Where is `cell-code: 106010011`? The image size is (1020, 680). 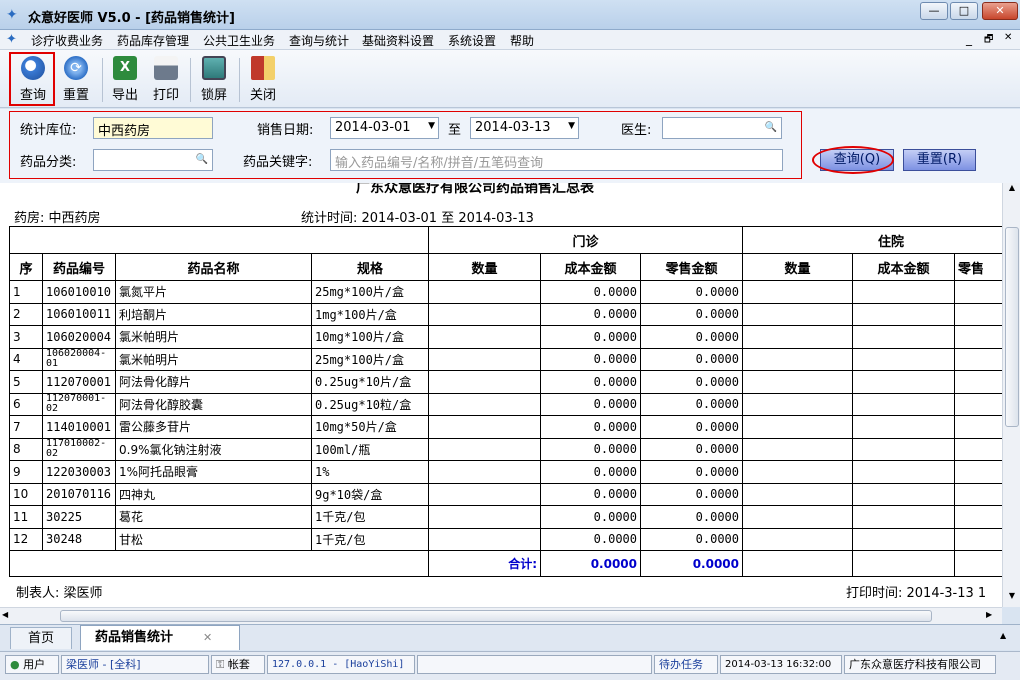 cell-code: 106010011 is located at coordinates (79, 314).